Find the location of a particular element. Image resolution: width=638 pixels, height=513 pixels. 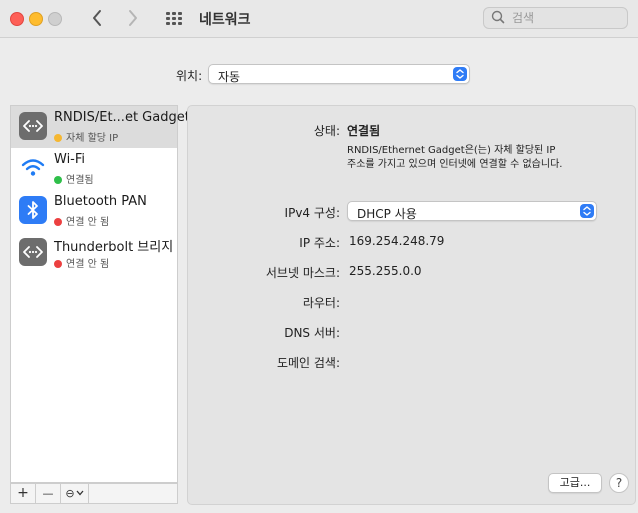

wifi-icon is located at coordinates (33, 168).